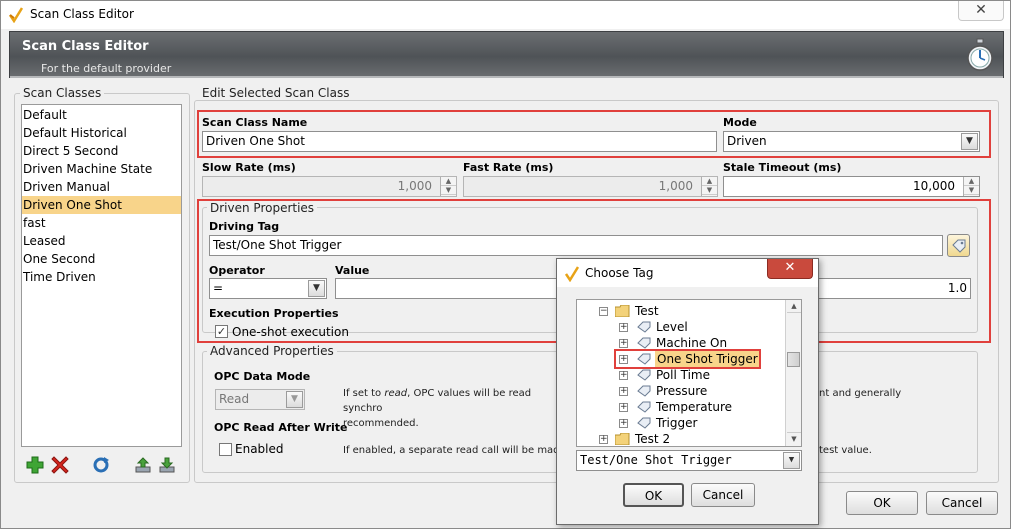 This screenshot has width=1011, height=529. What do you see at coordinates (882, 503) in the screenshot?
I see `ok-button: OK` at bounding box center [882, 503].